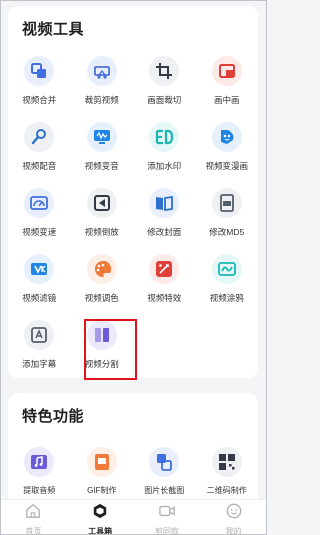 This screenshot has height=535, width=320. I want to click on long-screenshot-icon, so click(164, 462).